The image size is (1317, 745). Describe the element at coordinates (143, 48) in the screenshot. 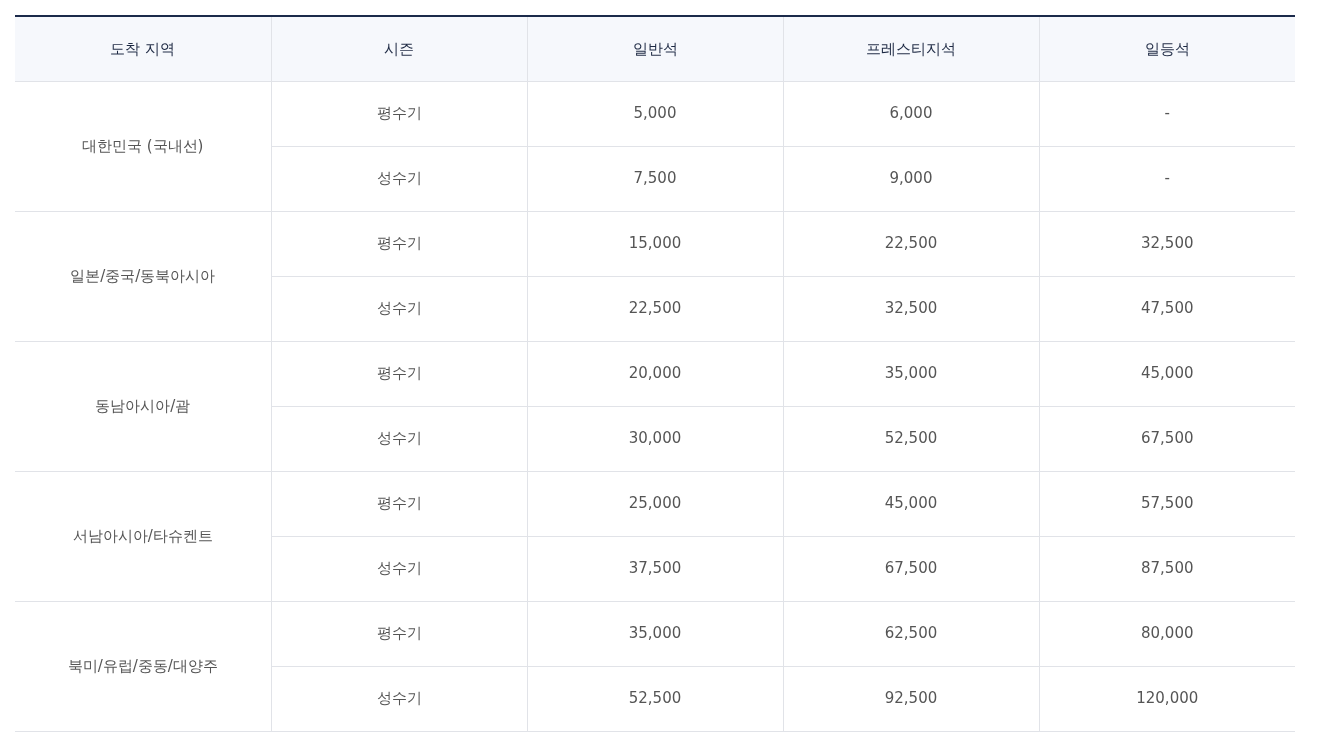

I see `column-header: 도착 지역` at that location.